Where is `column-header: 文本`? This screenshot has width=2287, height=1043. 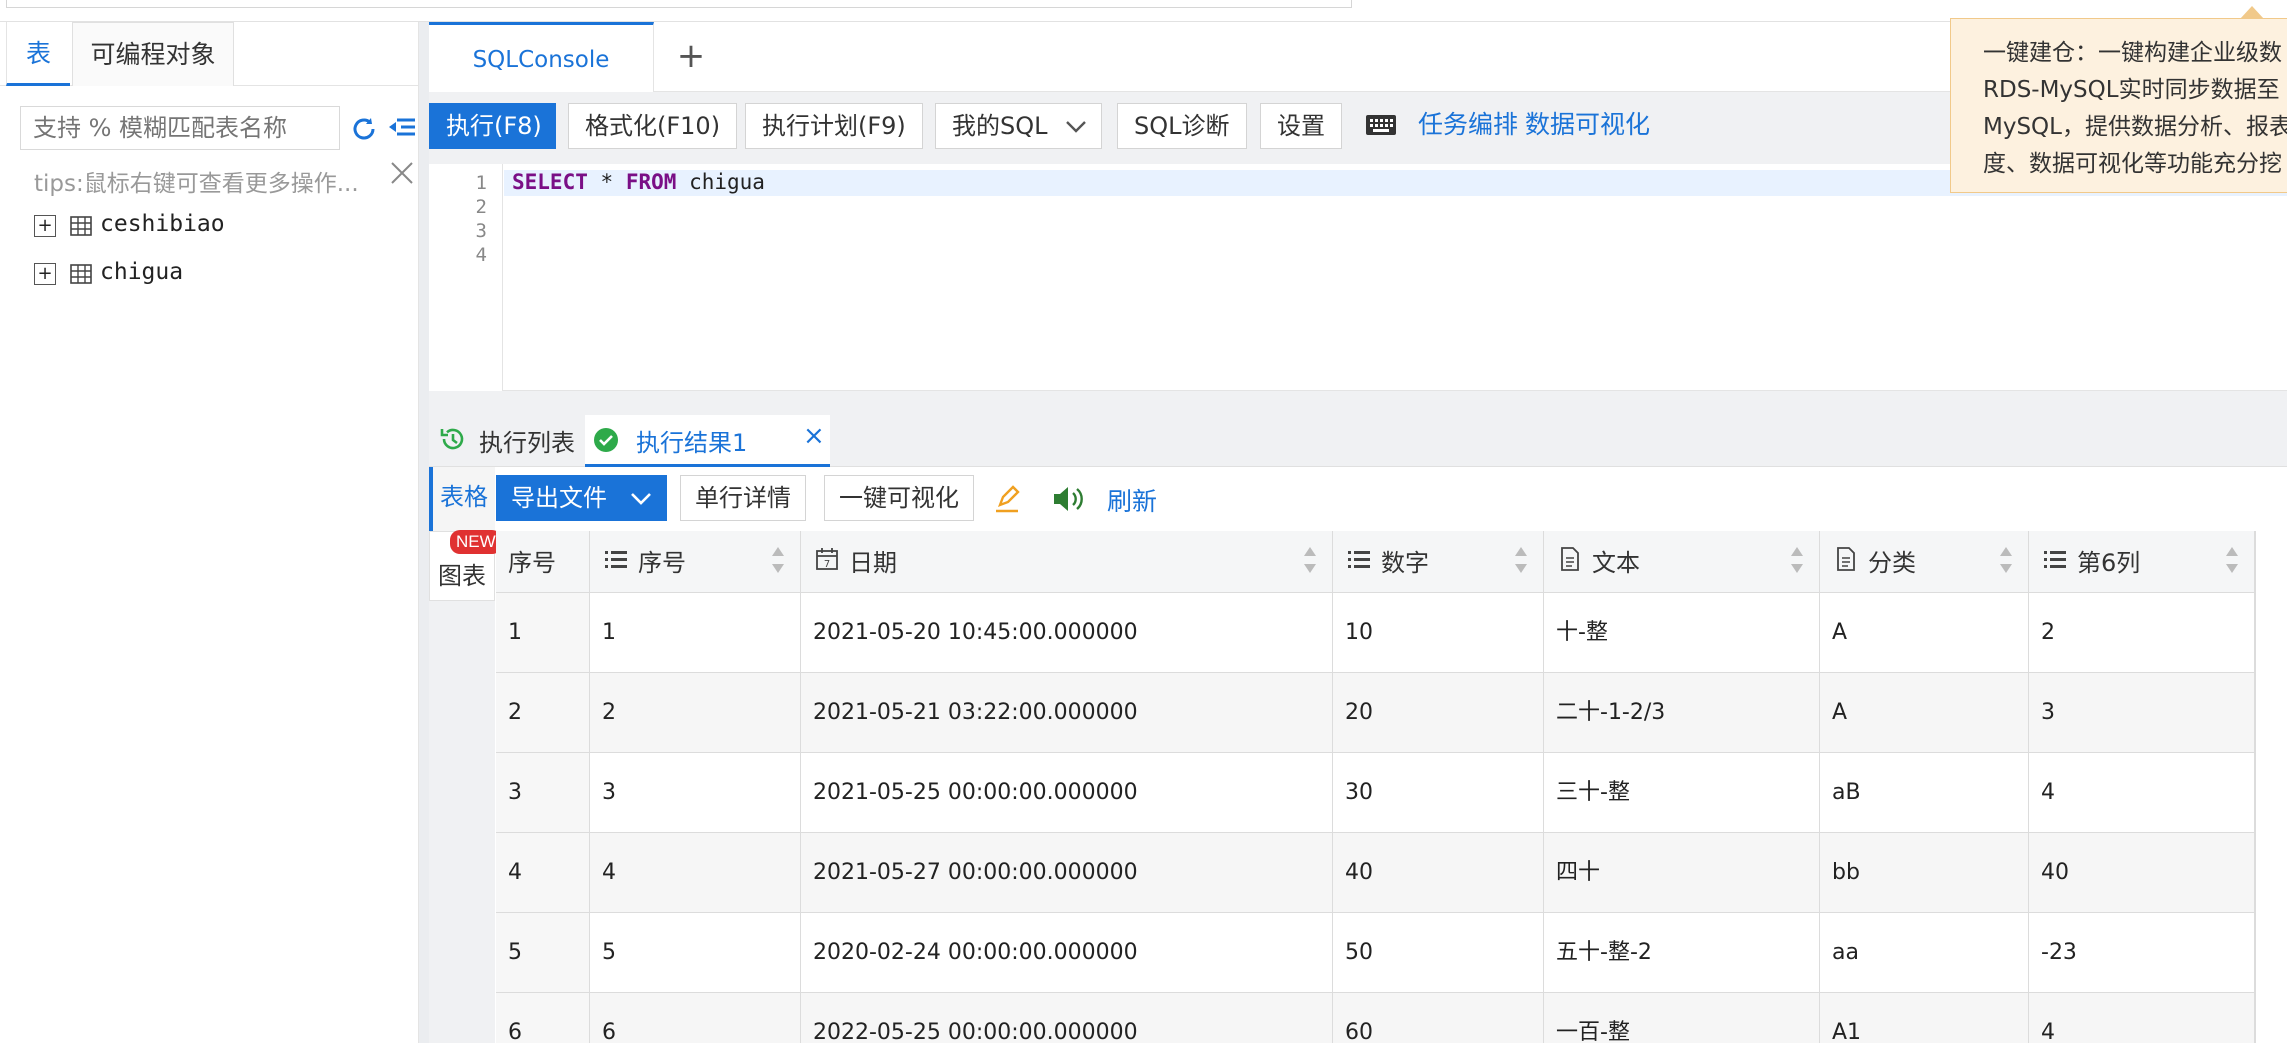
column-header: 文本 is located at coordinates (1682, 562).